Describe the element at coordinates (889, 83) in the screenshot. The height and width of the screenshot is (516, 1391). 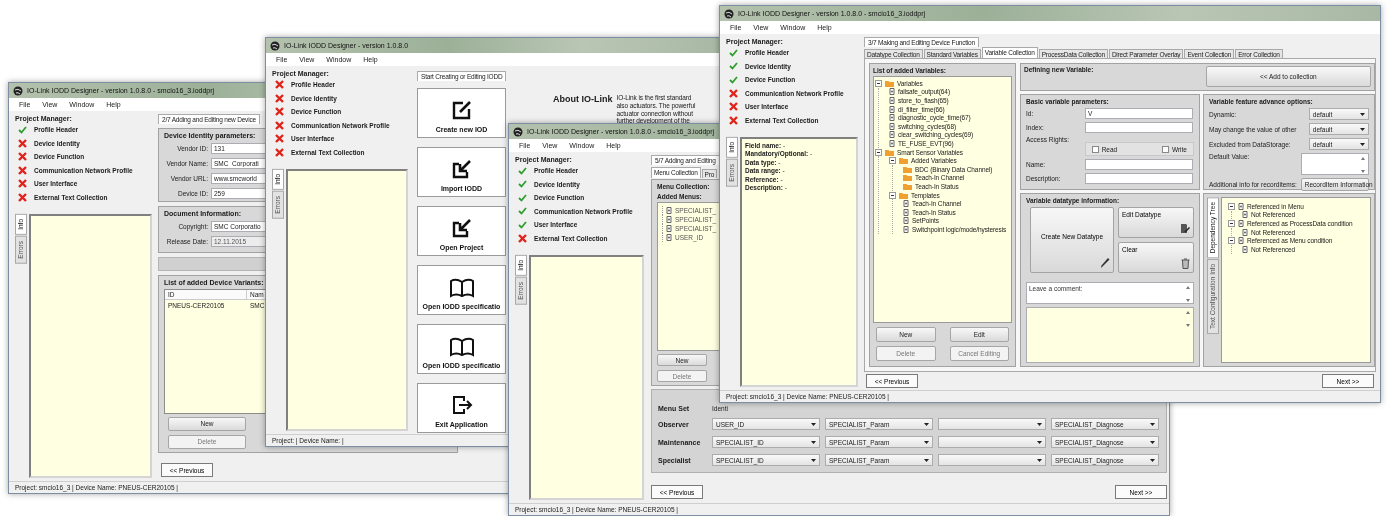
I see `folder-icon` at that location.